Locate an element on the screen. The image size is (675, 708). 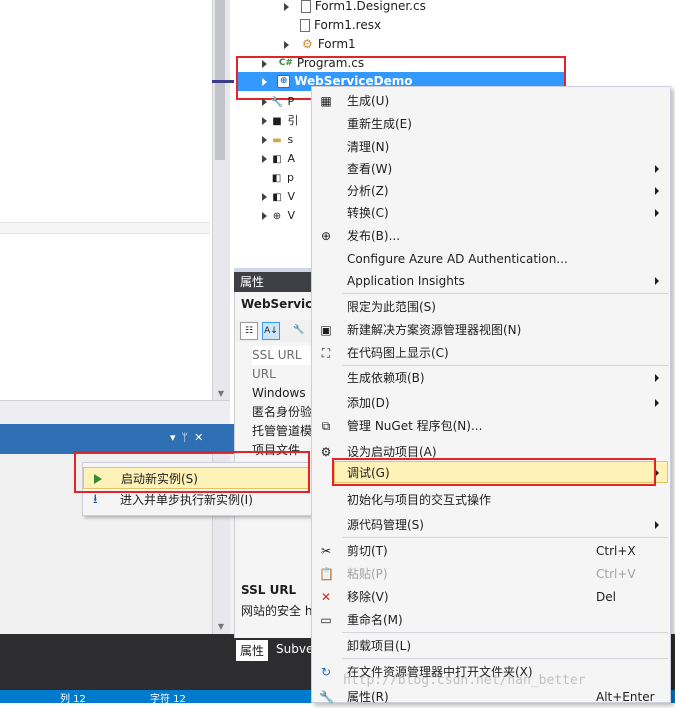
alphabetical-sort-icon: A↓ is located at coordinates (271, 331).